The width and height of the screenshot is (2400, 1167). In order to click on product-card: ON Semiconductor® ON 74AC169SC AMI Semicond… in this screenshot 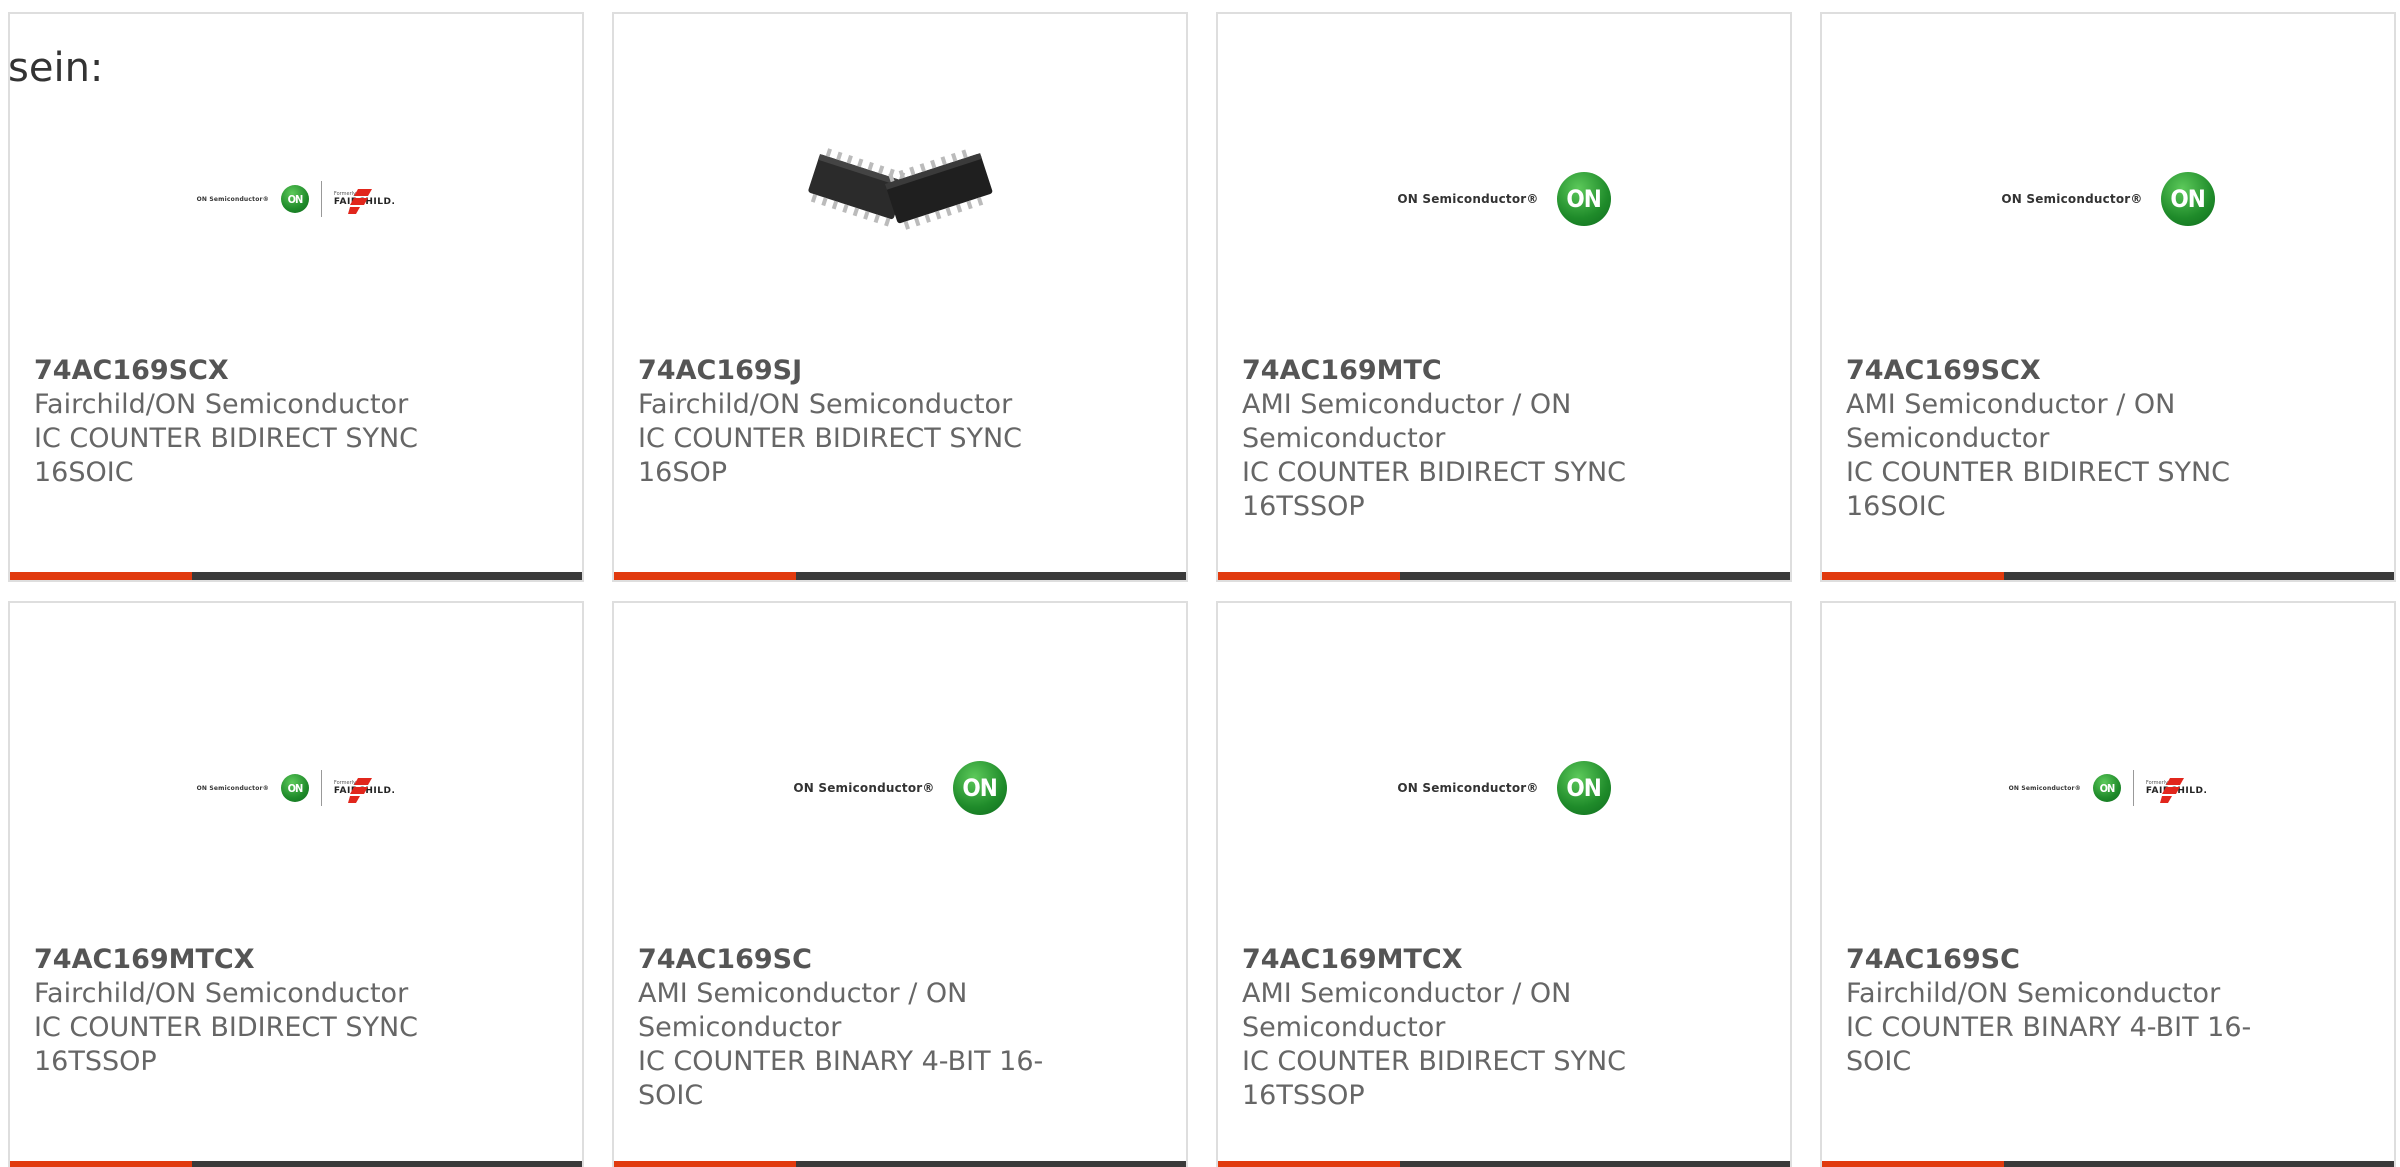, I will do `click(900, 884)`.